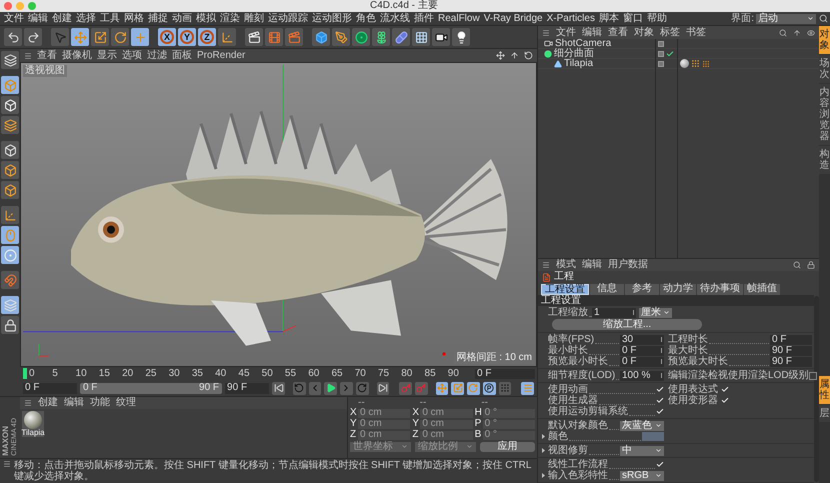  Describe the element at coordinates (676, 300) in the screenshot. I see `section-header: 工程设置` at that location.